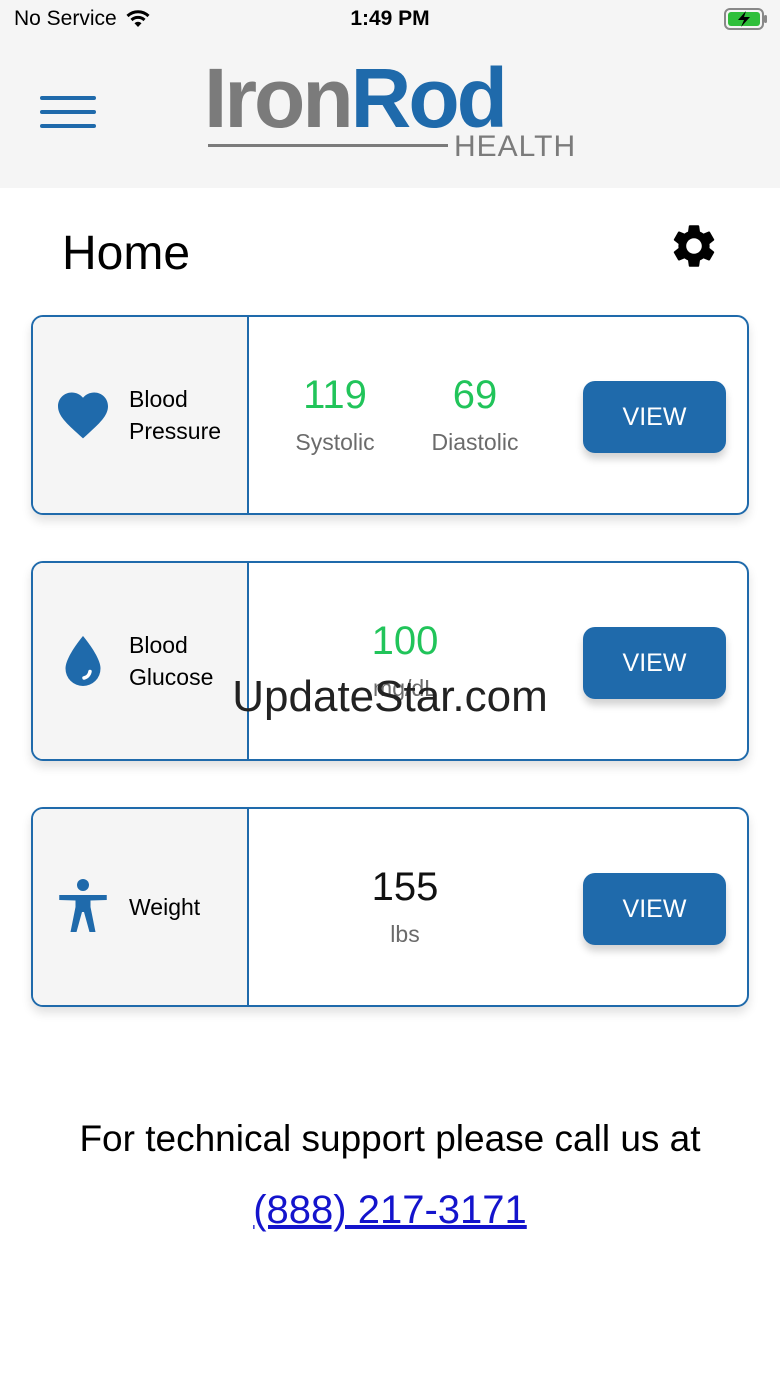 The width and height of the screenshot is (780, 1387). I want to click on view-blood-pressure-button: VIEW, so click(654, 417).